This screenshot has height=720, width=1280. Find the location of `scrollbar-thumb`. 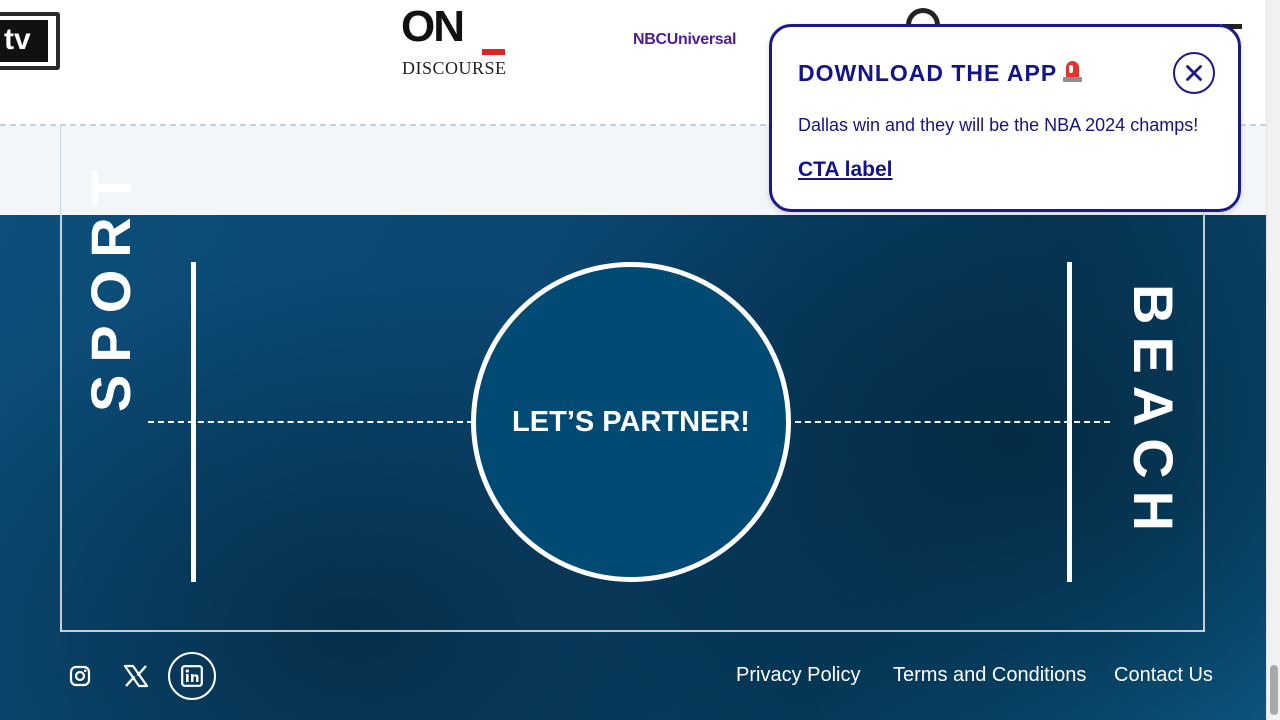

scrollbar-thumb is located at coordinates (1274, 690).